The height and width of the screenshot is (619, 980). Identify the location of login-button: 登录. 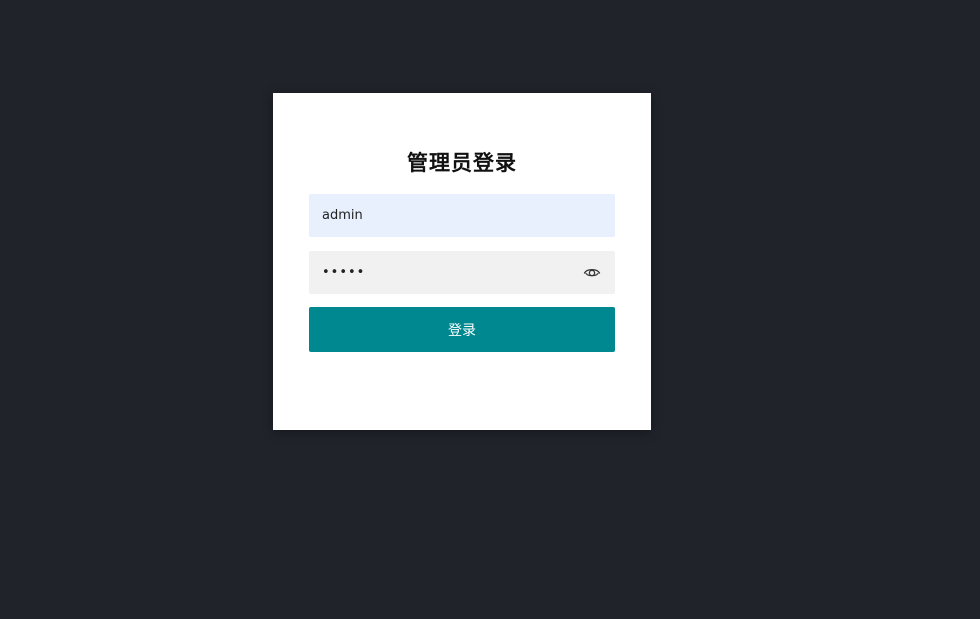
(462, 329).